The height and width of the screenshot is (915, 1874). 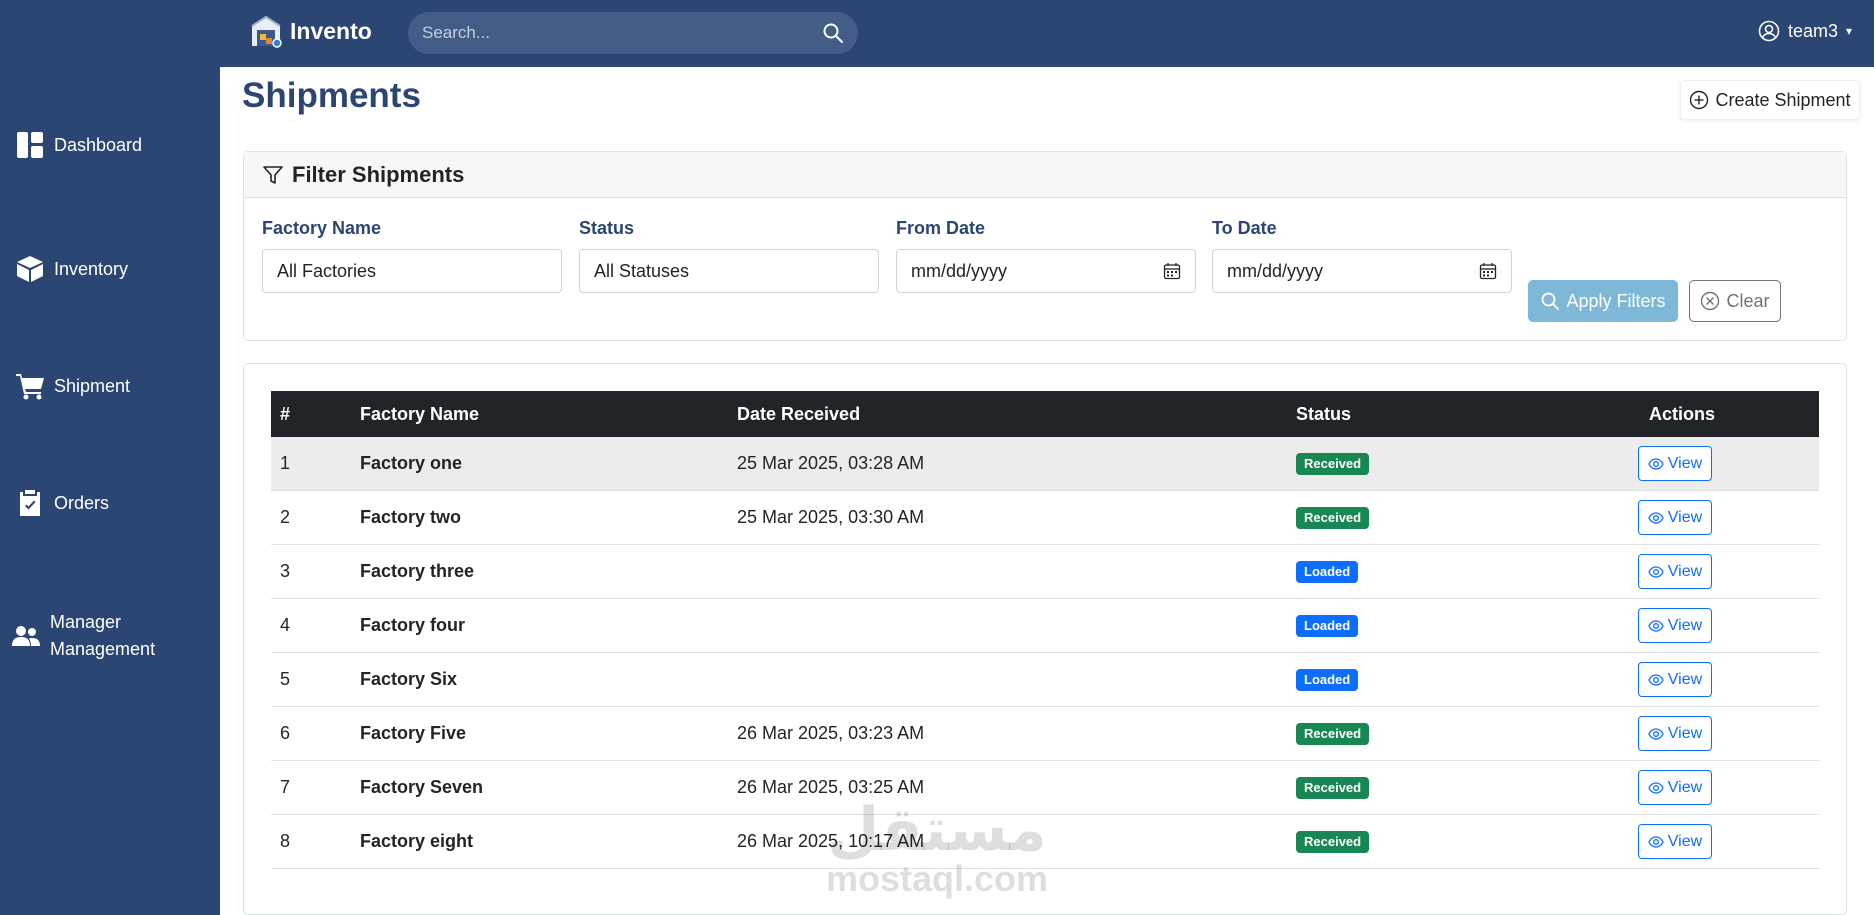 I want to click on sidebar-item-label: Manager Management, so click(x=103, y=635).